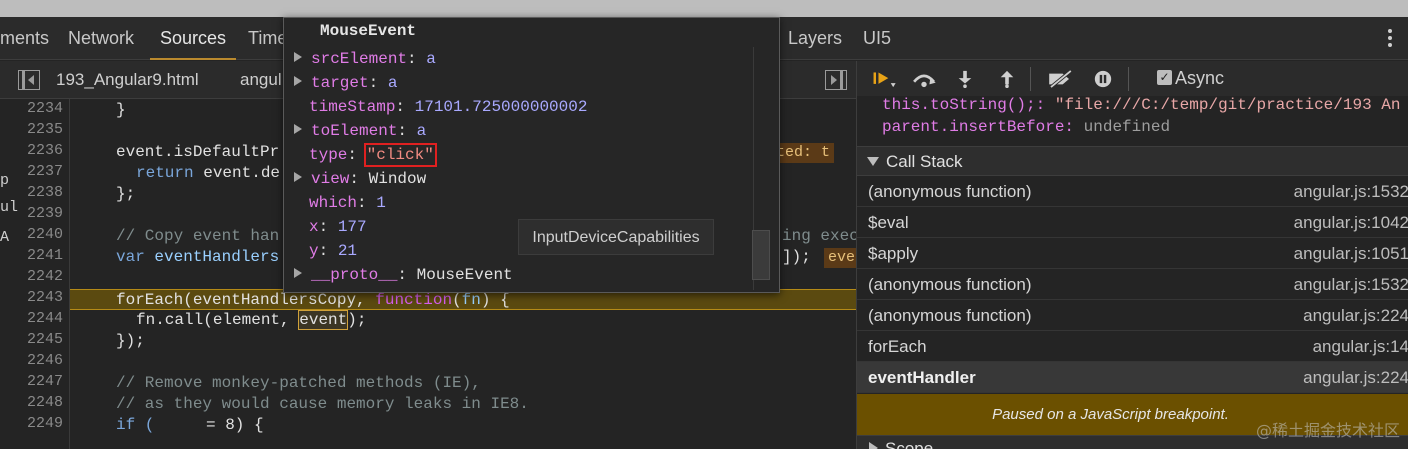 This screenshot has height=449, width=1408. I want to click on line-number: 2237, so click(45, 171).